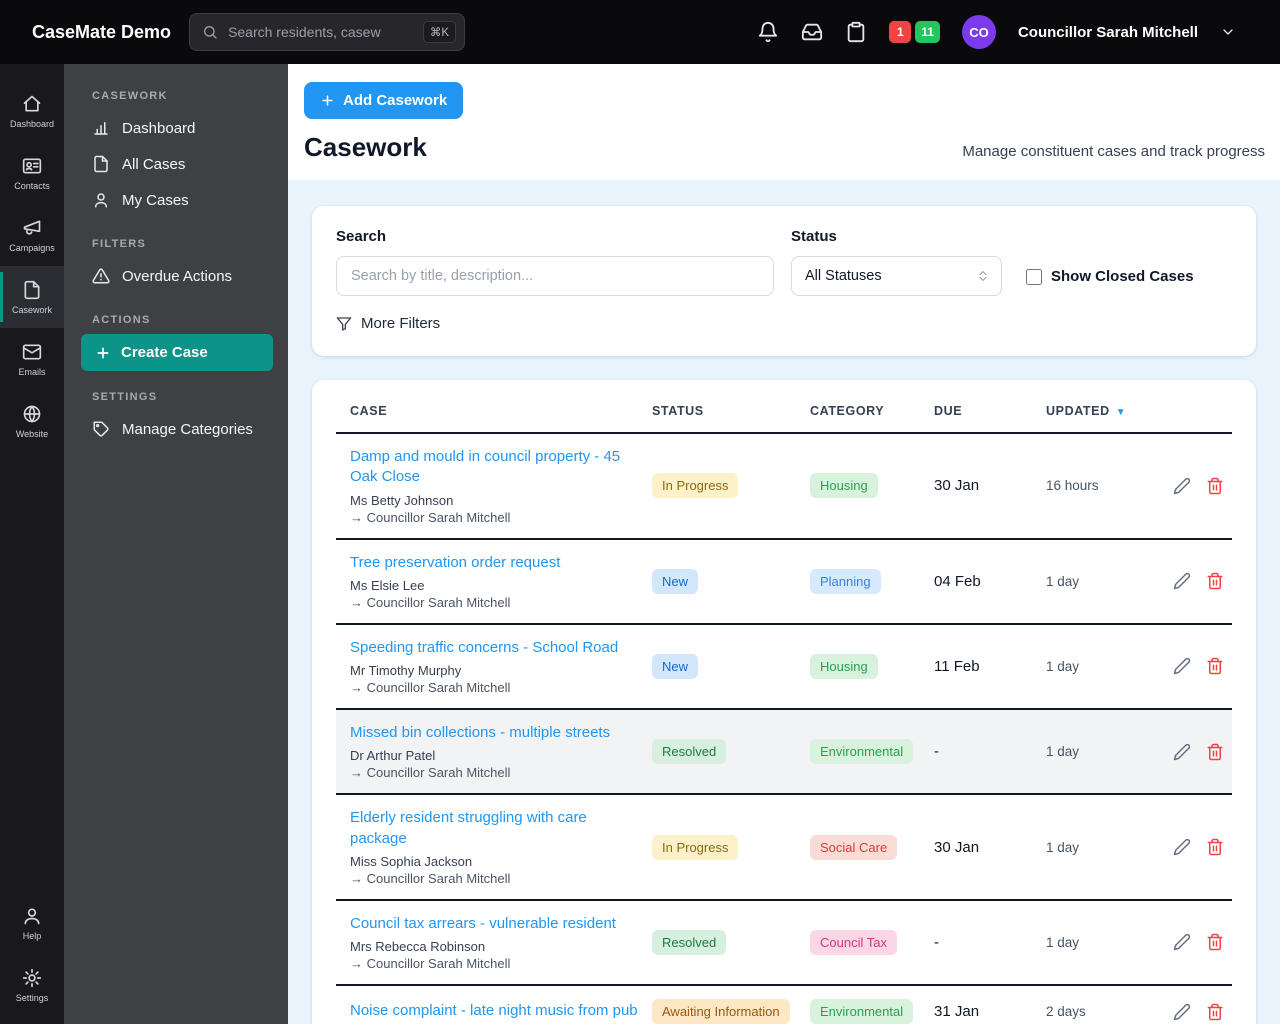 Image resolution: width=1280 pixels, height=1024 pixels. I want to click on search-field-label: Search, so click(361, 236).